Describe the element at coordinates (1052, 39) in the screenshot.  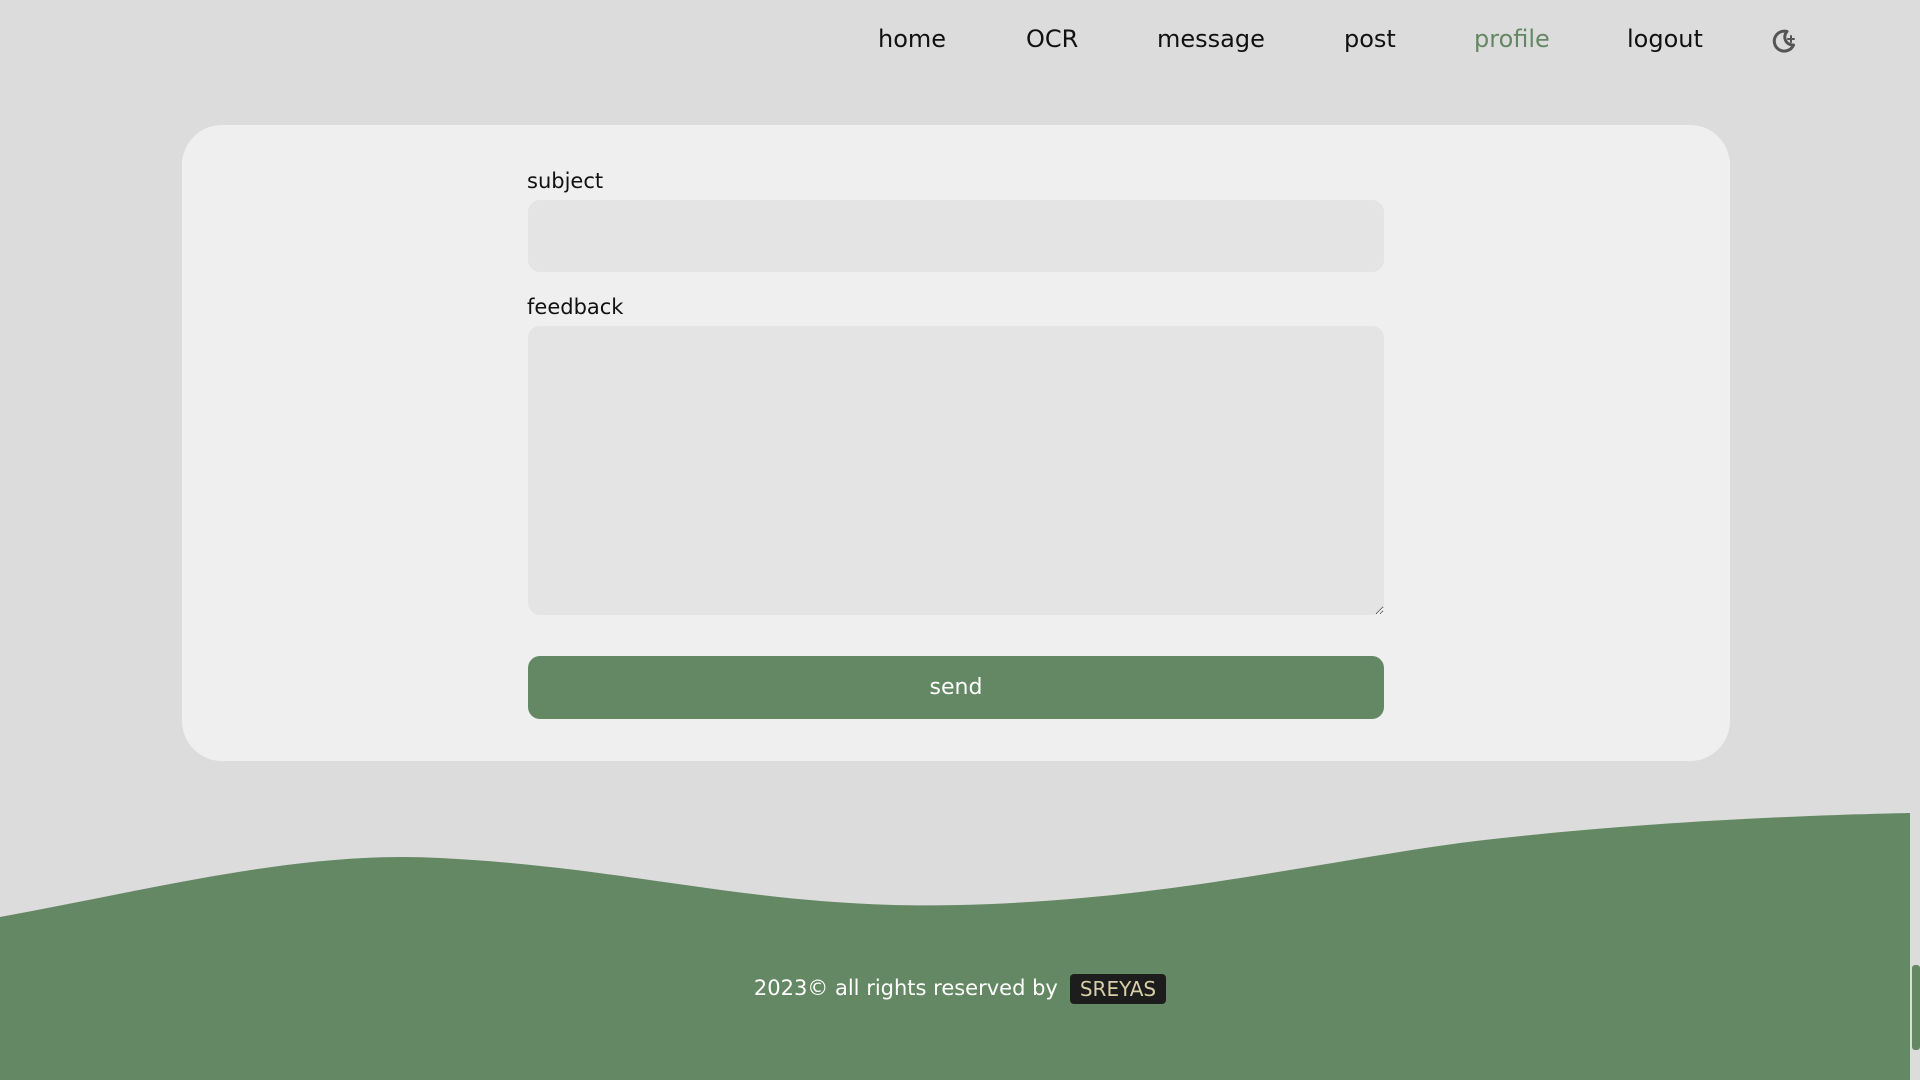
I see `nav-ocr-link: OCR` at that location.